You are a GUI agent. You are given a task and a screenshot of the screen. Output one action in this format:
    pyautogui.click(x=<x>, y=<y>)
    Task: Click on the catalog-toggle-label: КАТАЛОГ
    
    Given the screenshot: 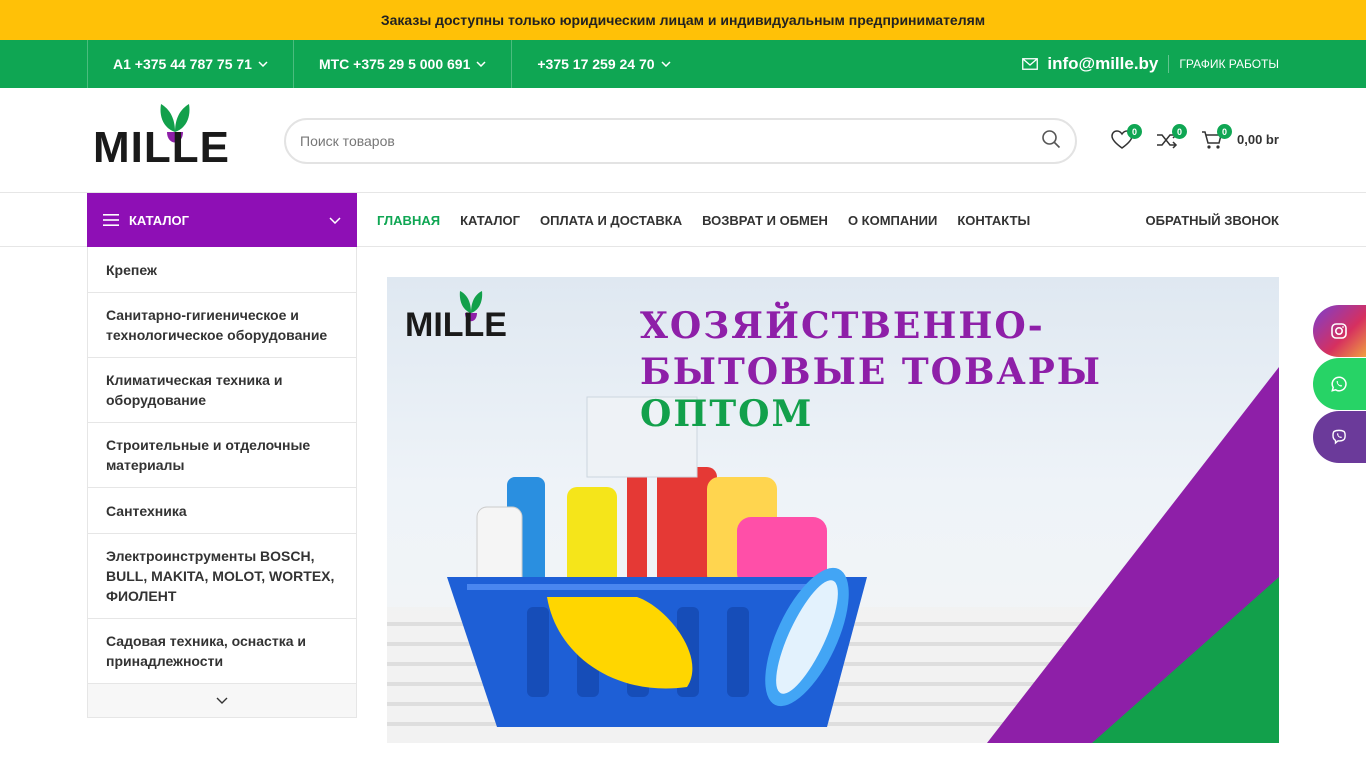 What is the action you would take?
    pyautogui.click(x=159, y=220)
    